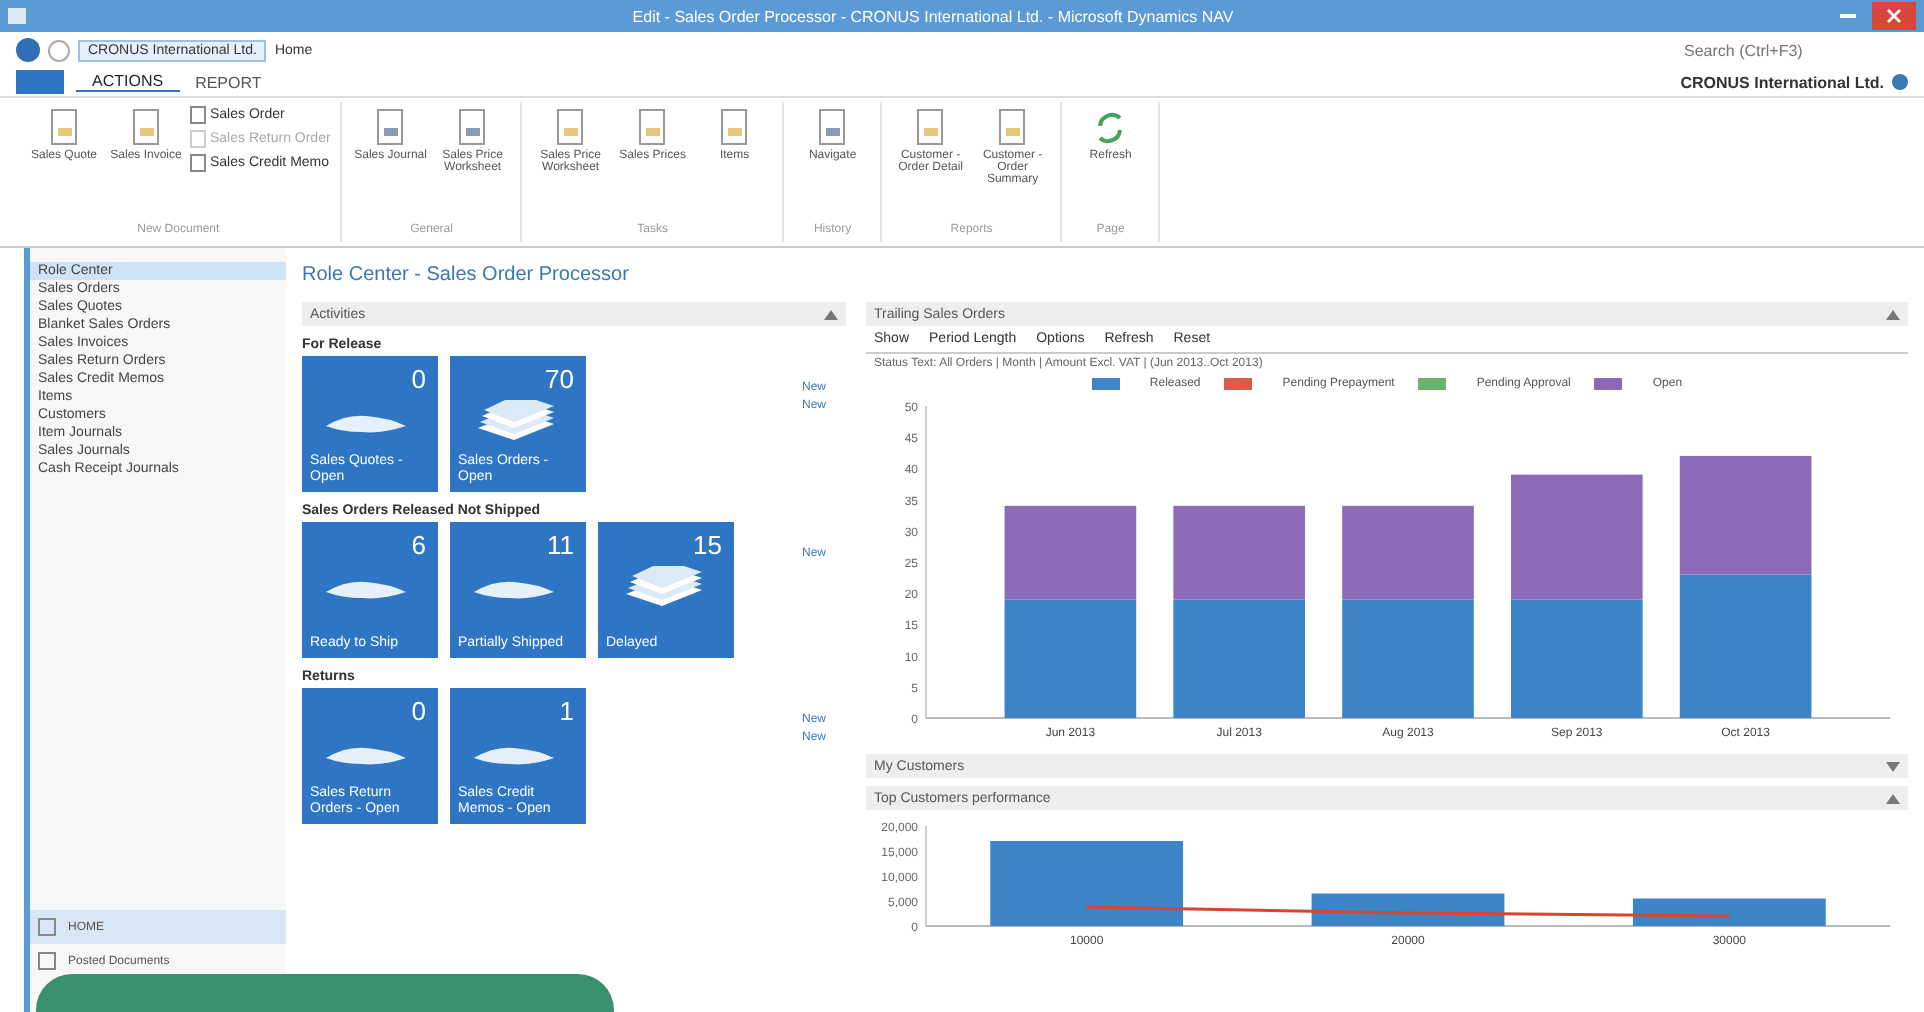 The width and height of the screenshot is (1924, 1012). Describe the element at coordinates (17, 16) in the screenshot. I see `app-icon` at that location.